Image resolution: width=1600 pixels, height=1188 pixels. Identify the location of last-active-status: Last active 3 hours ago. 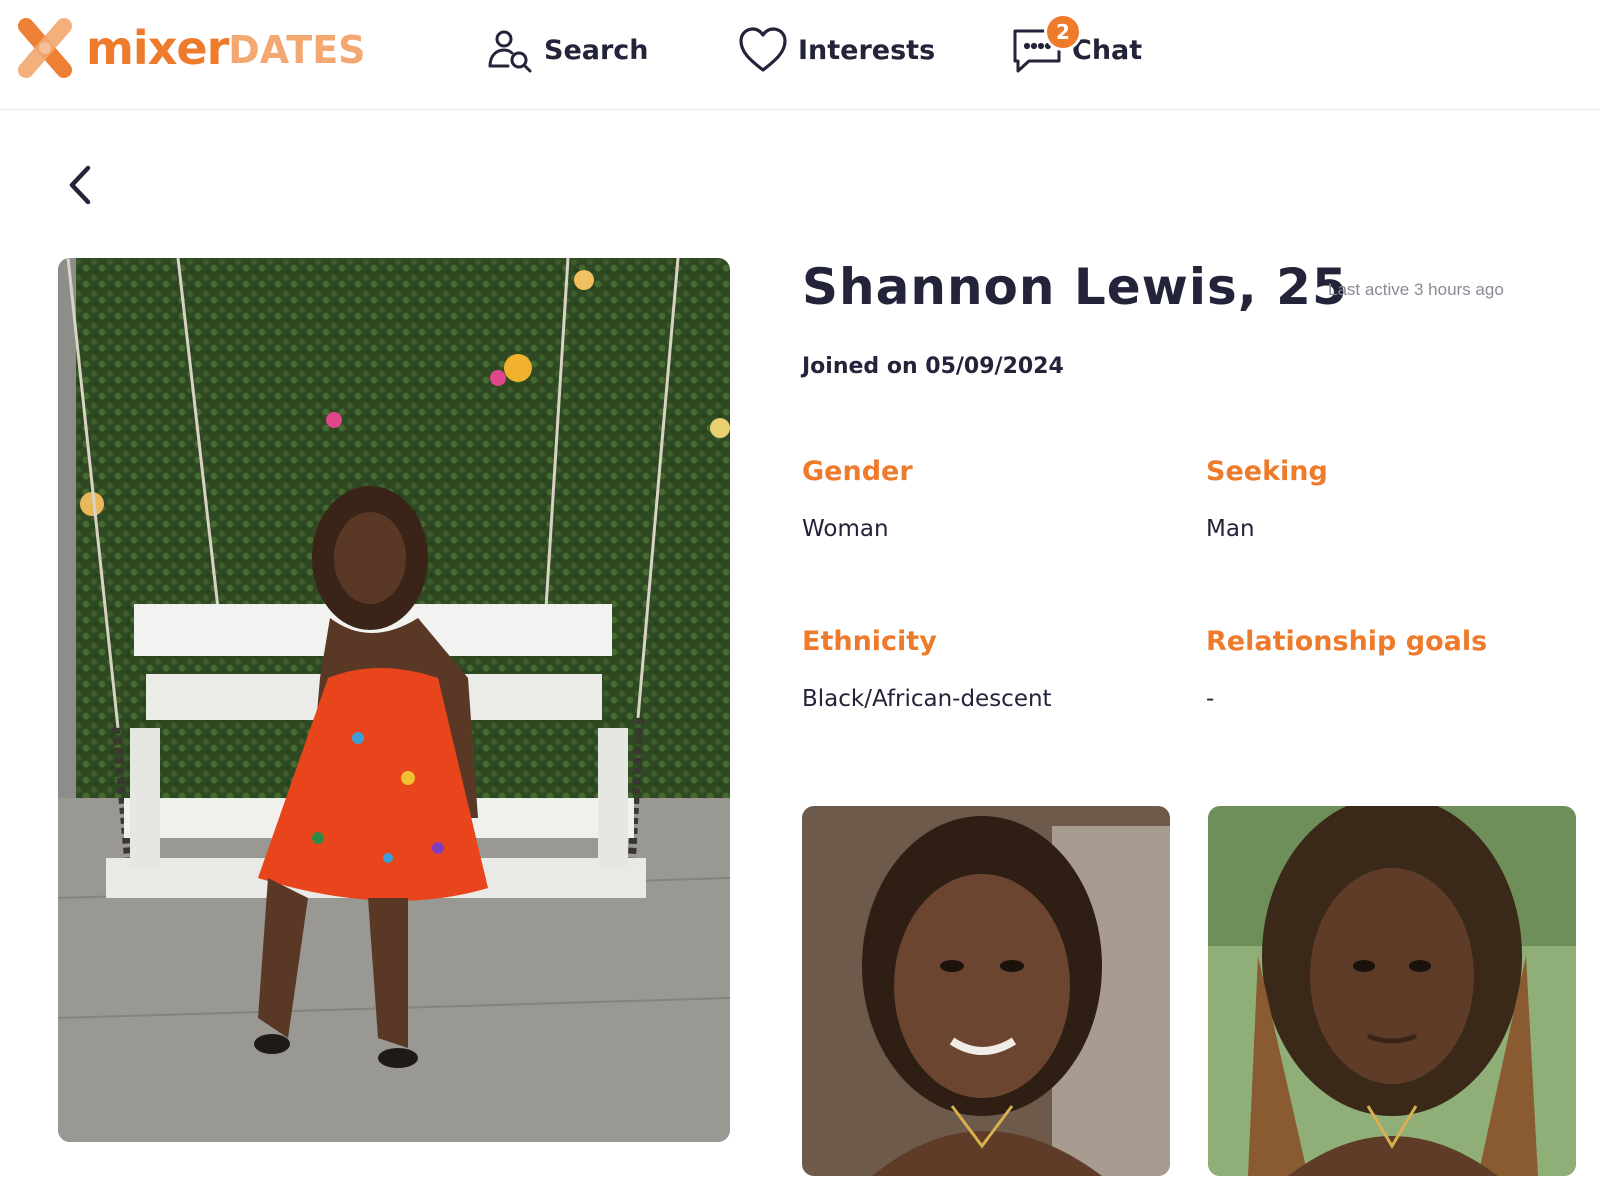
(1416, 289).